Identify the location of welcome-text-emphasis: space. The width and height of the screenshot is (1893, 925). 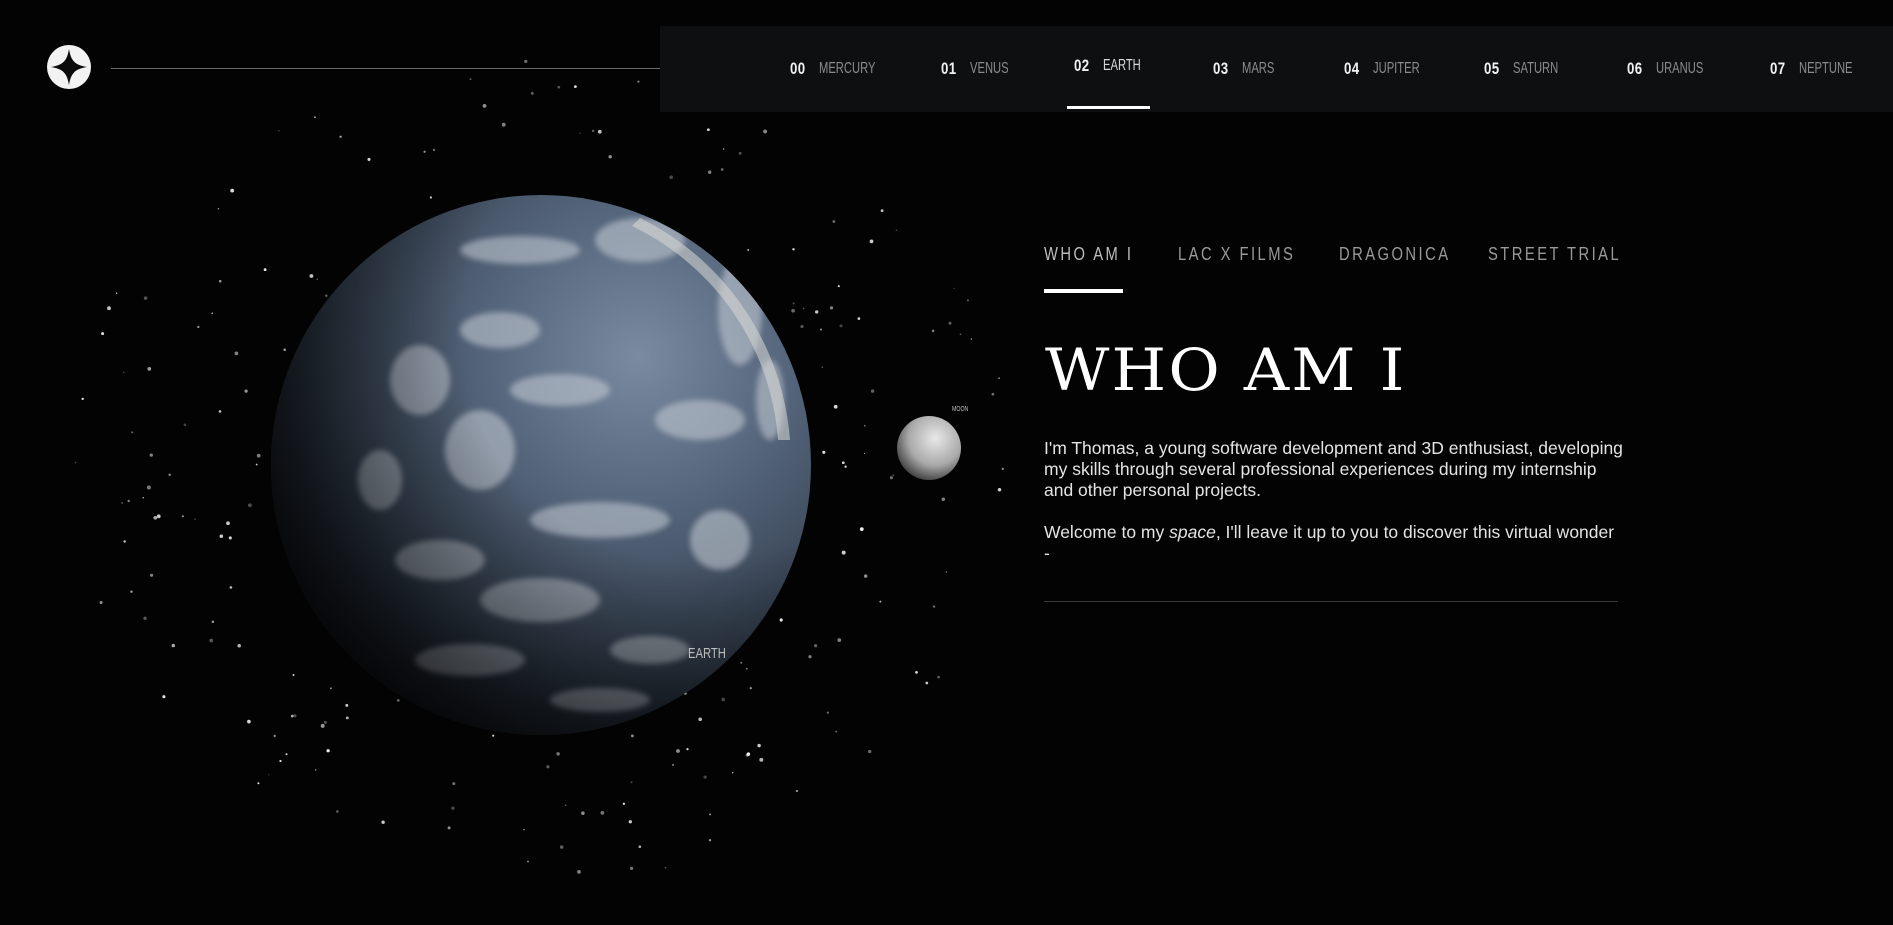
(1192, 532).